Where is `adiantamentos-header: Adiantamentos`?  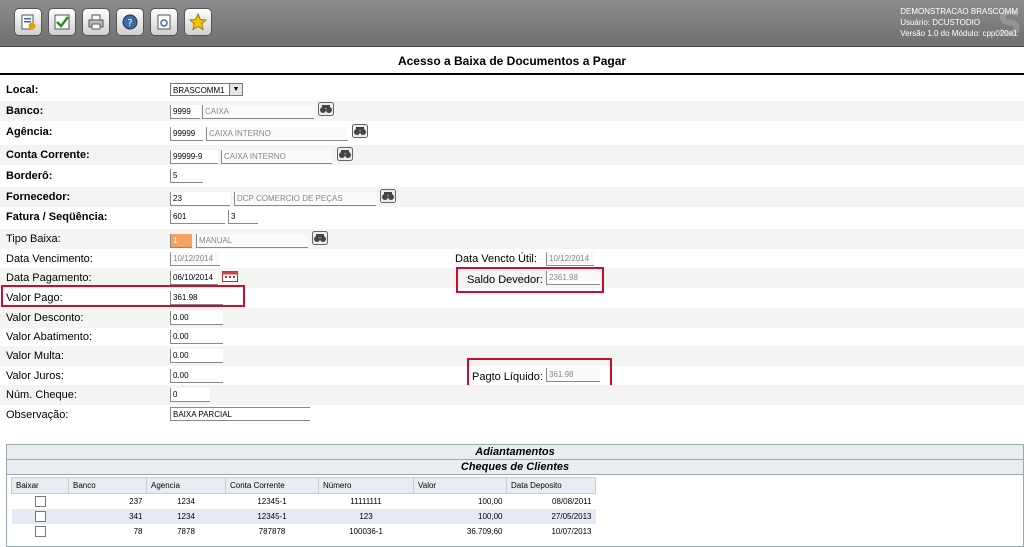
adiantamentos-header: Adiantamentos is located at coordinates (515, 452).